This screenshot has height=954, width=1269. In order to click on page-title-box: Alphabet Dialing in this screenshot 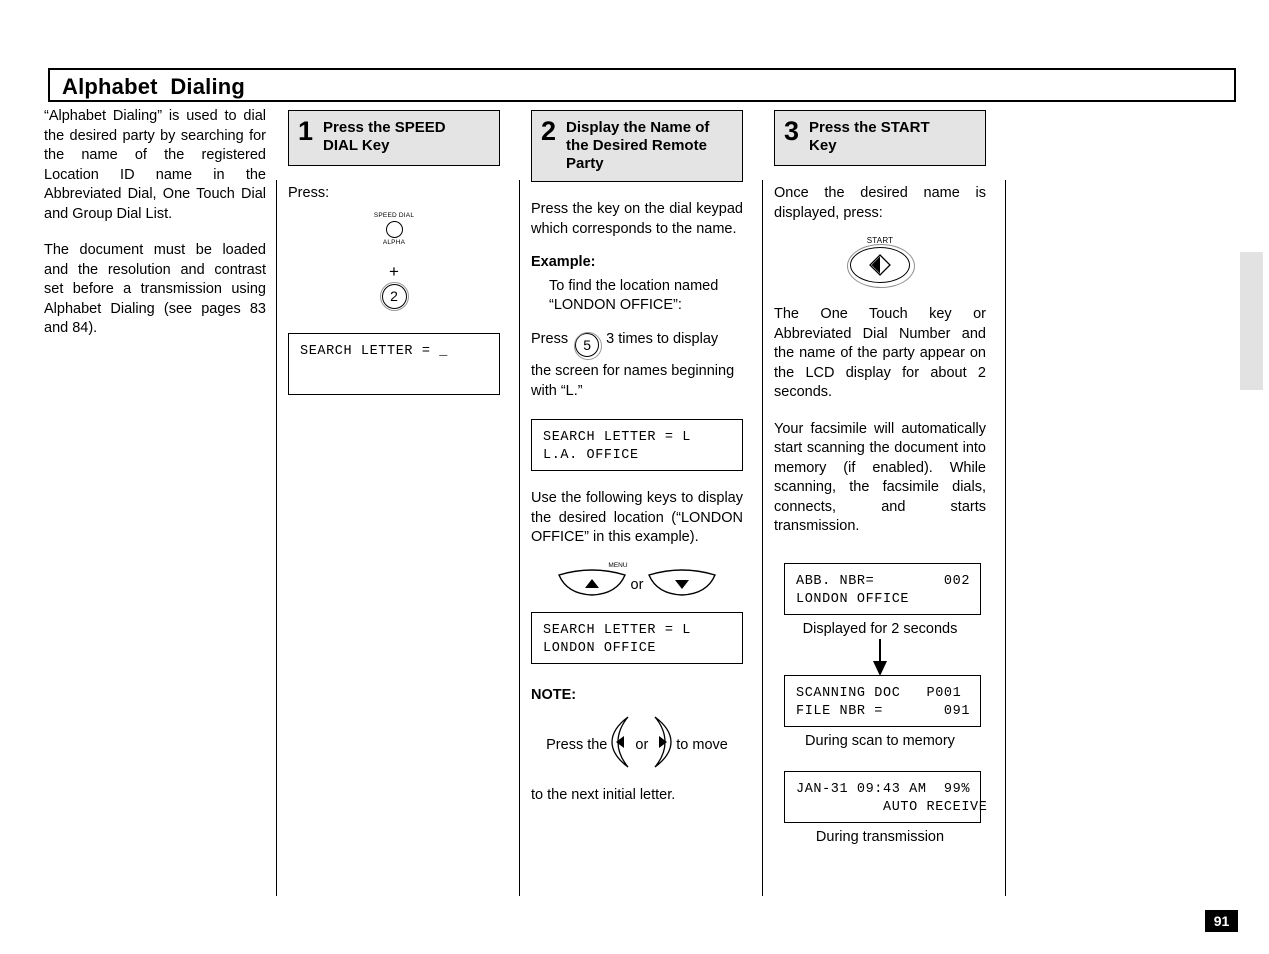, I will do `click(642, 85)`.